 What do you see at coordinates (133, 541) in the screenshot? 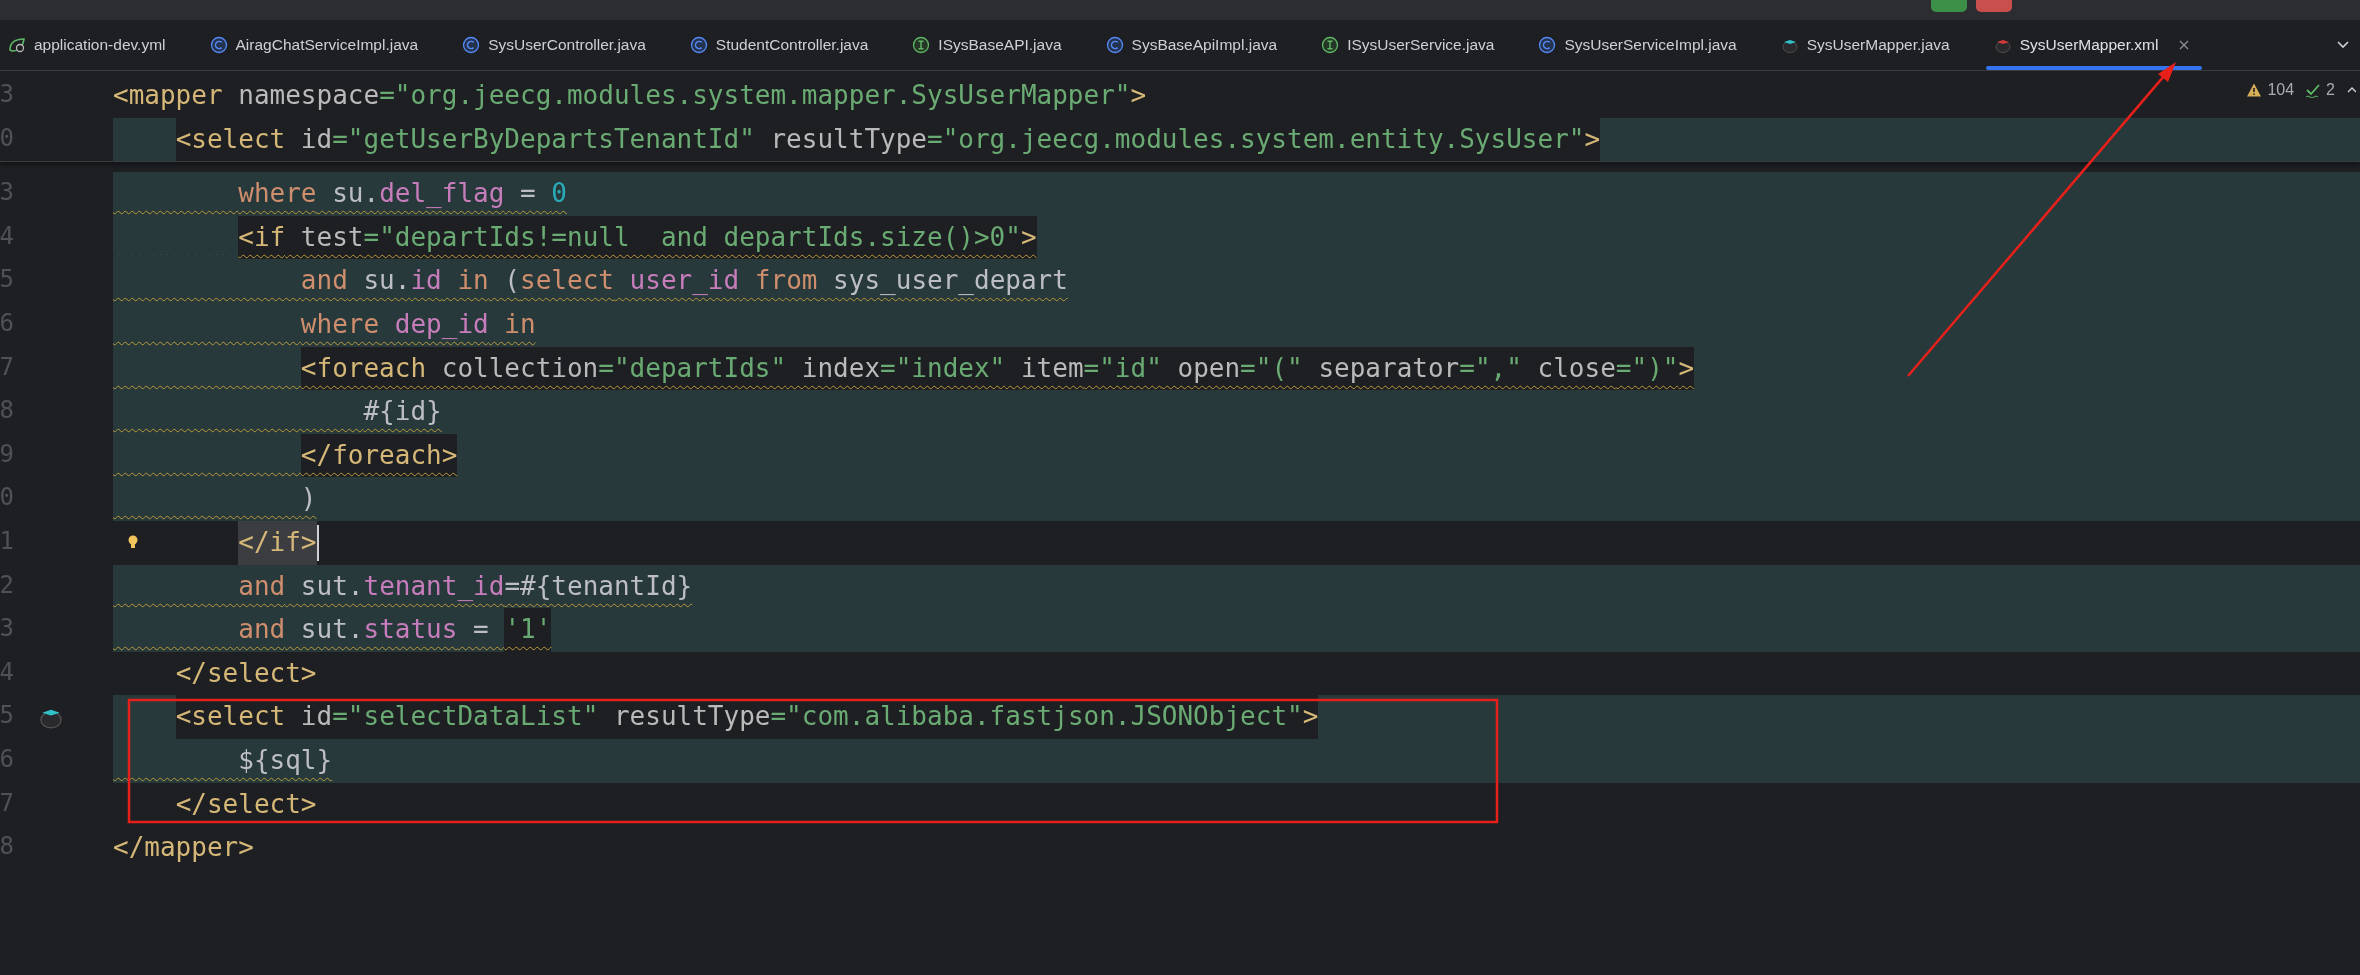
I see `bulb-icon` at bounding box center [133, 541].